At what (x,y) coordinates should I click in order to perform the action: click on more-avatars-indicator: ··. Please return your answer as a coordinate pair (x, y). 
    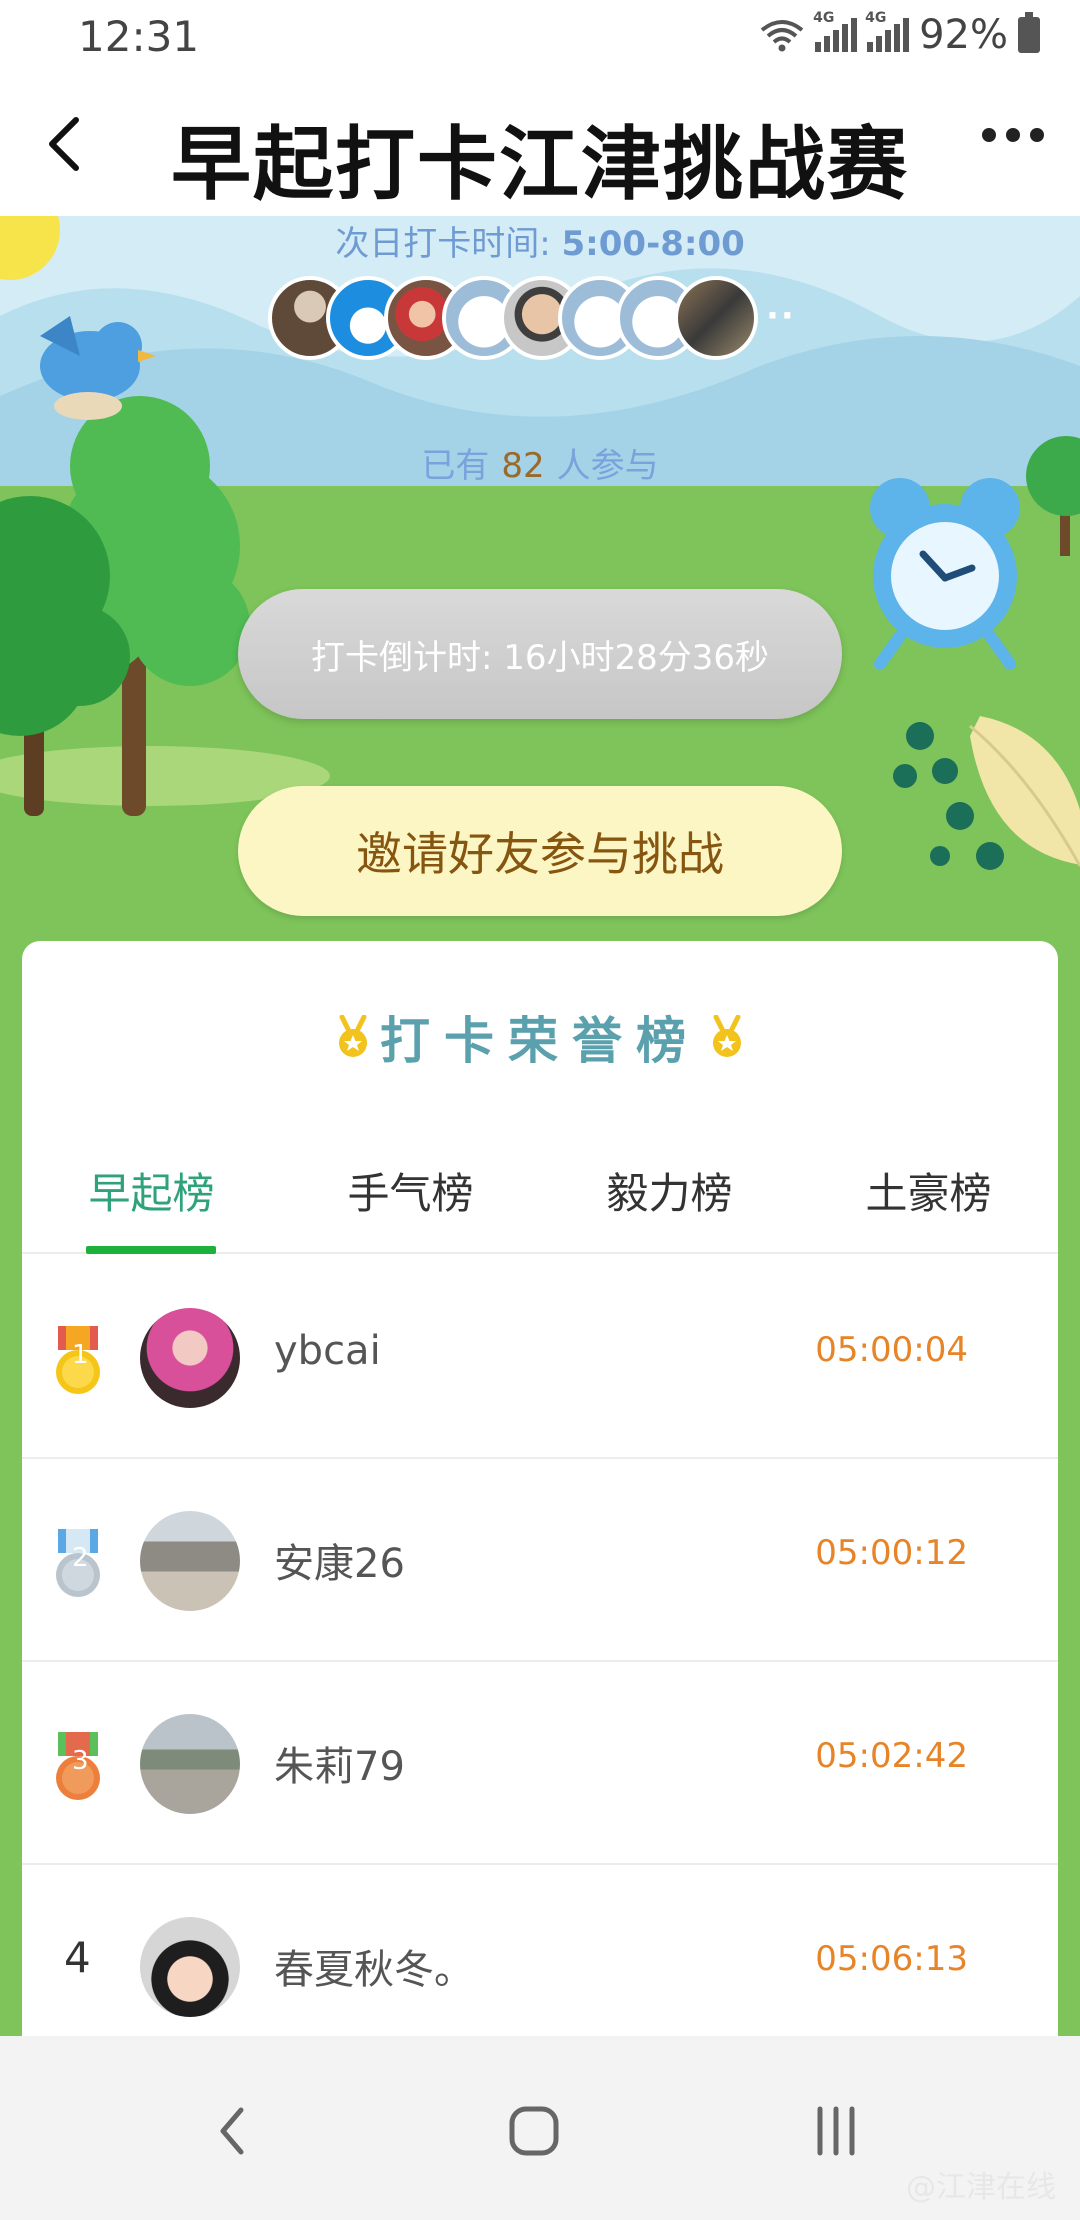
    Looking at the image, I should click on (781, 316).